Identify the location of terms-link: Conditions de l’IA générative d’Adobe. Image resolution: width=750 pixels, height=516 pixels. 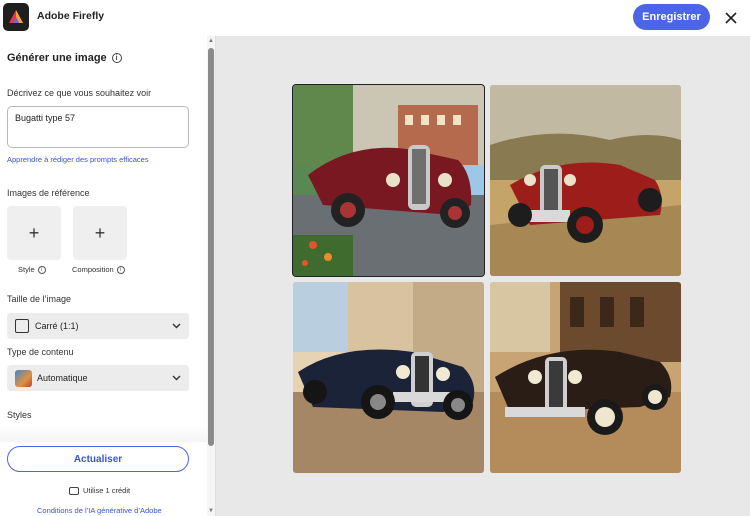
(99, 510).